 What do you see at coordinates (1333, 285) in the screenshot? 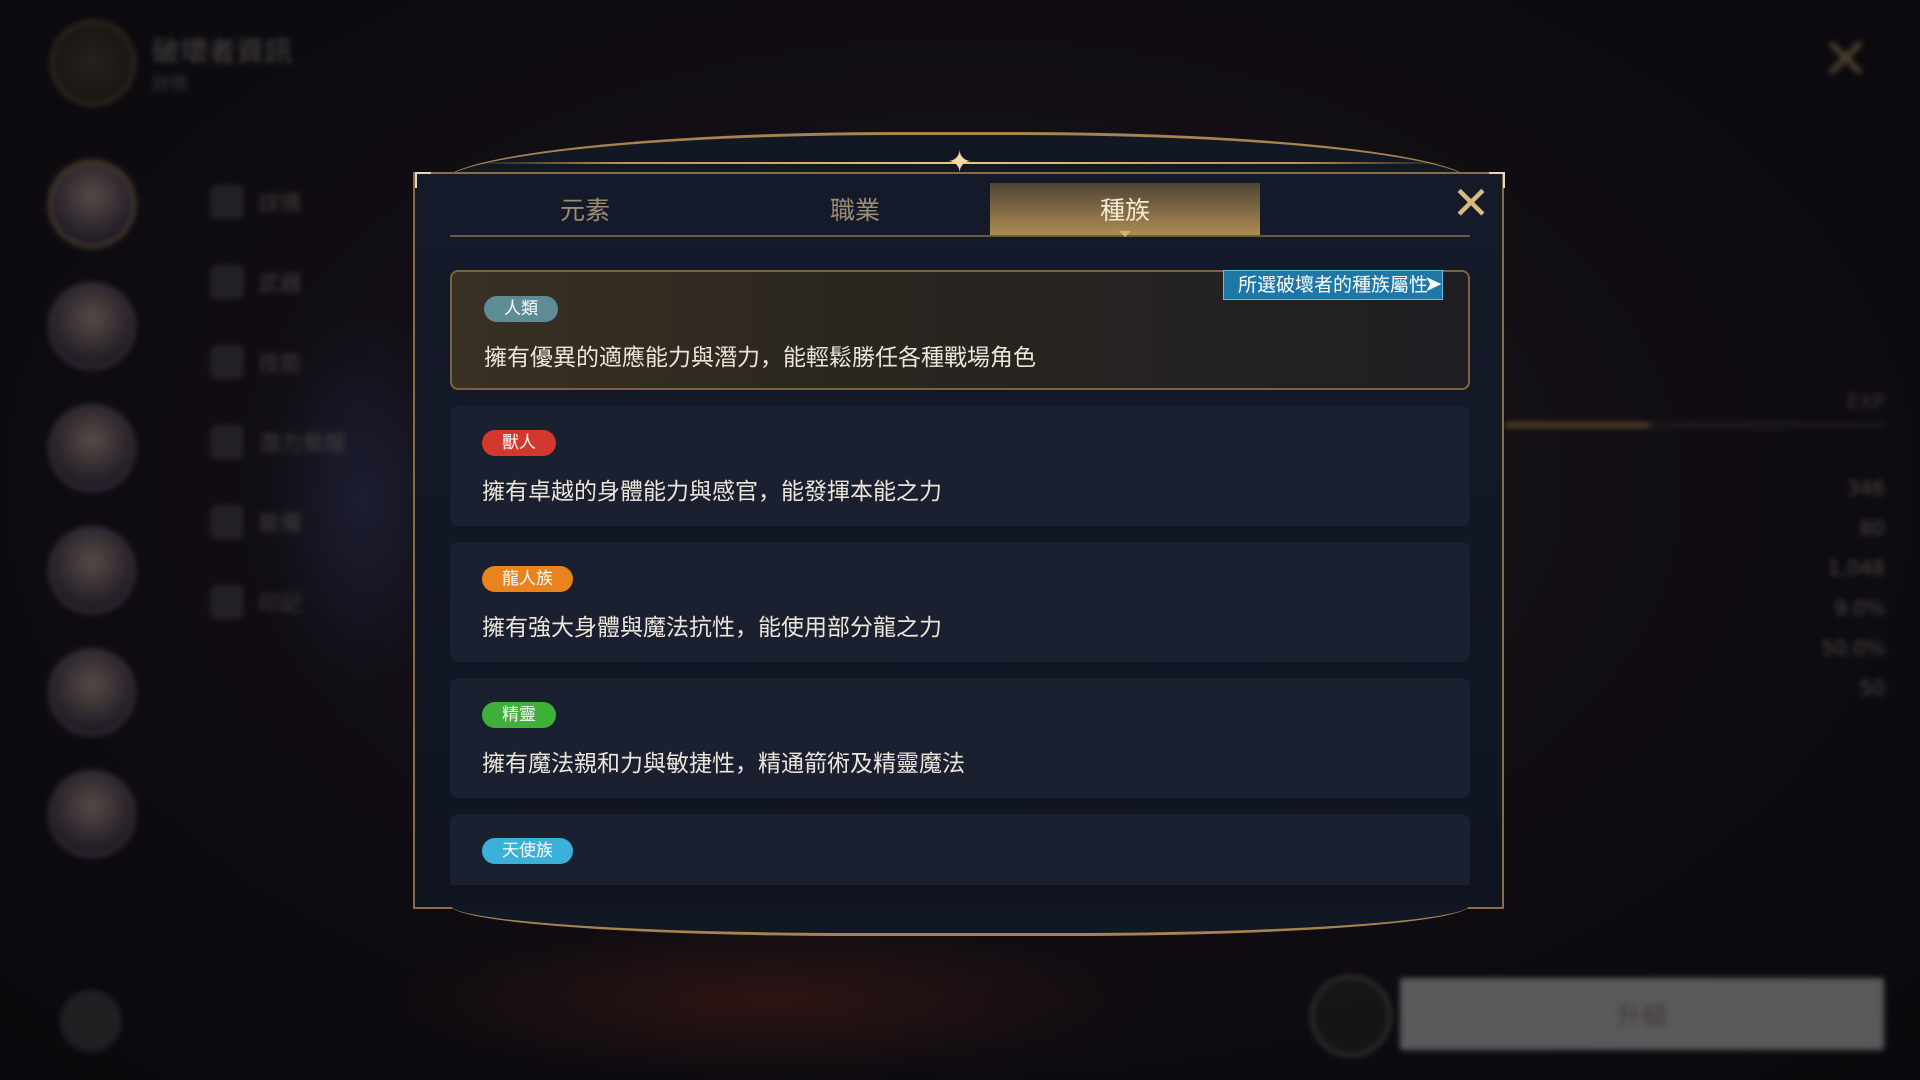
I see `race-tooltip: 所選破壞者的種族屬性` at bounding box center [1333, 285].